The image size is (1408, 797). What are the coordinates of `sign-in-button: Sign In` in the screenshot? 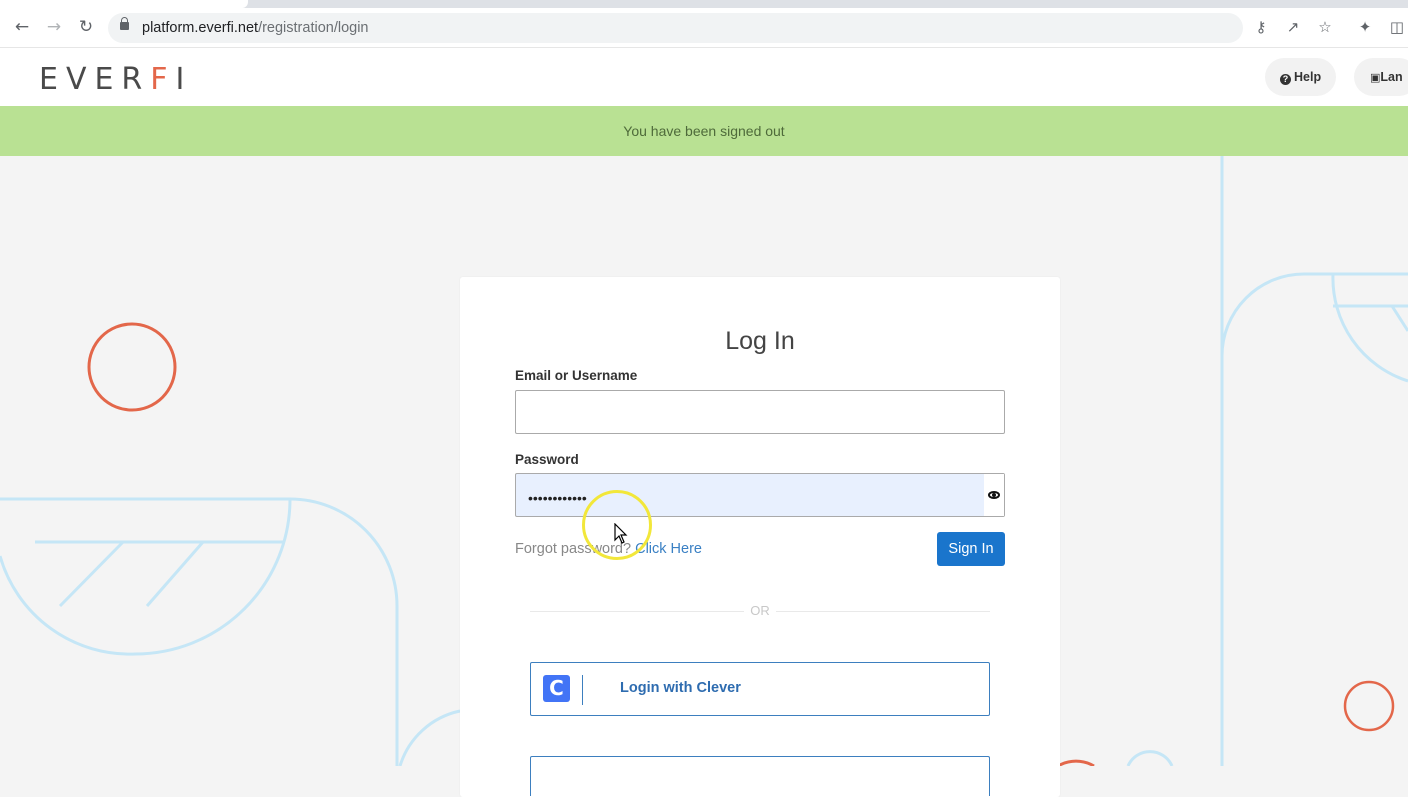 It's located at (971, 549).